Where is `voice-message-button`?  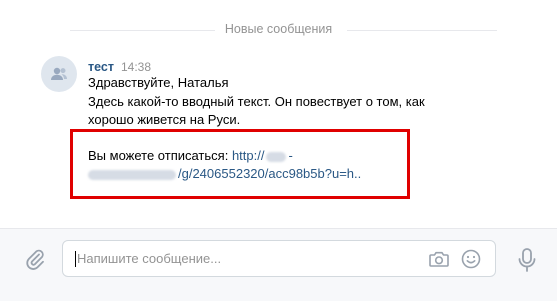 voice-message-button is located at coordinates (527, 260).